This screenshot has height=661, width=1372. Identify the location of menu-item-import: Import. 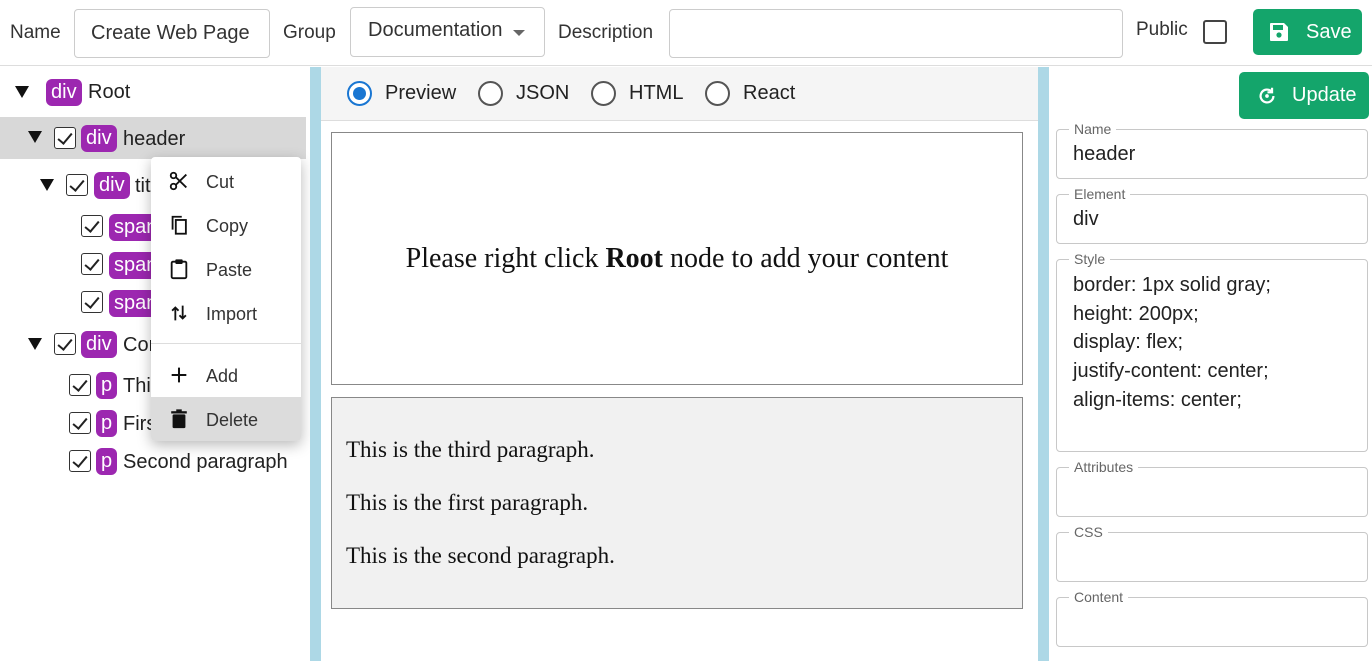
(226, 313).